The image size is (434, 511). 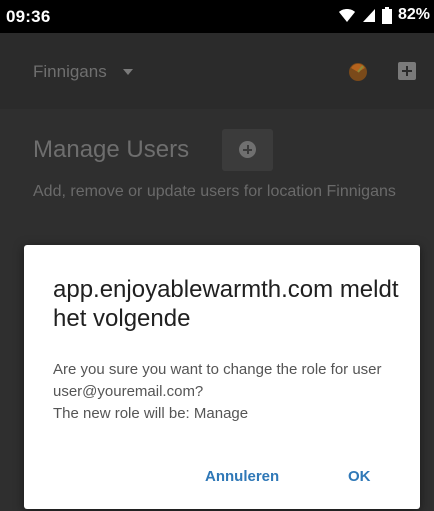 I want to click on cancel-button: Annuleren, so click(x=242, y=476).